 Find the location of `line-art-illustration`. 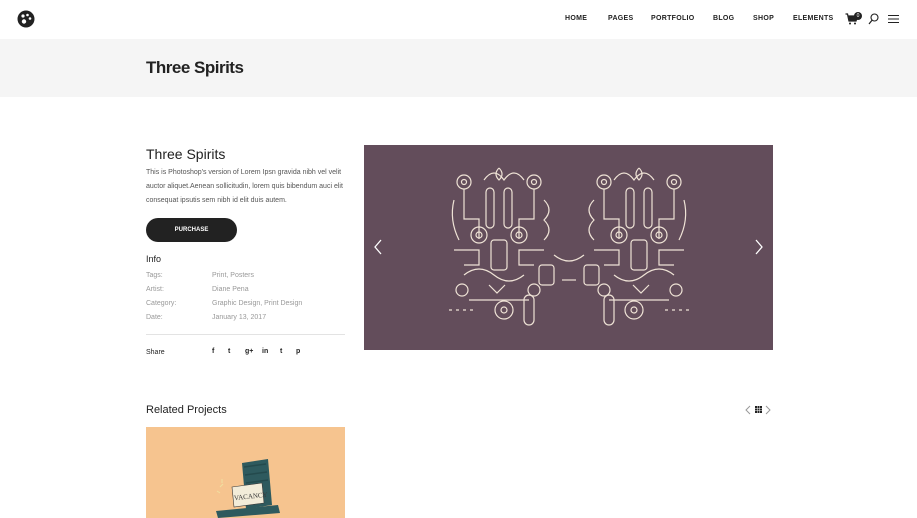

line-art-illustration is located at coordinates (569, 246).